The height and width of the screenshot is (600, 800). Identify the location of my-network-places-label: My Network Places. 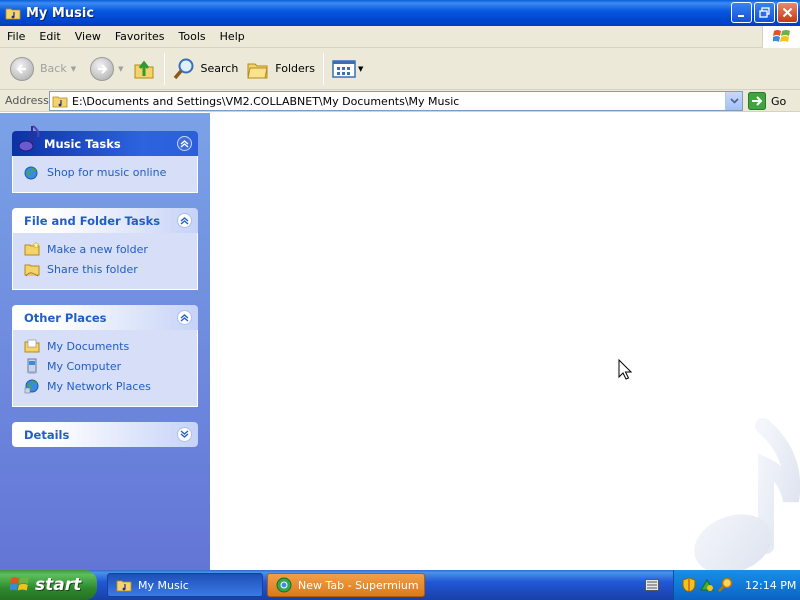
(99, 386).